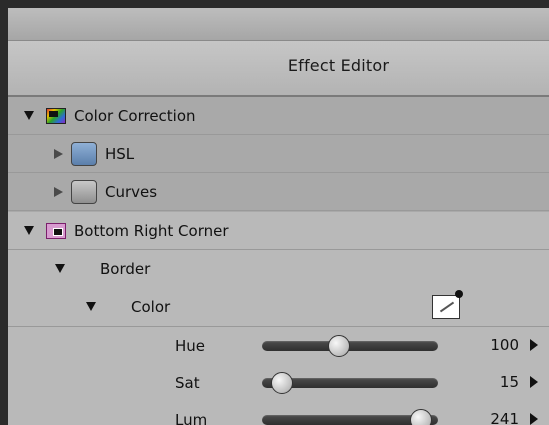 Image resolution: width=549 pixels, height=425 pixels. I want to click on tree-row-color: Color, so click(278, 307).